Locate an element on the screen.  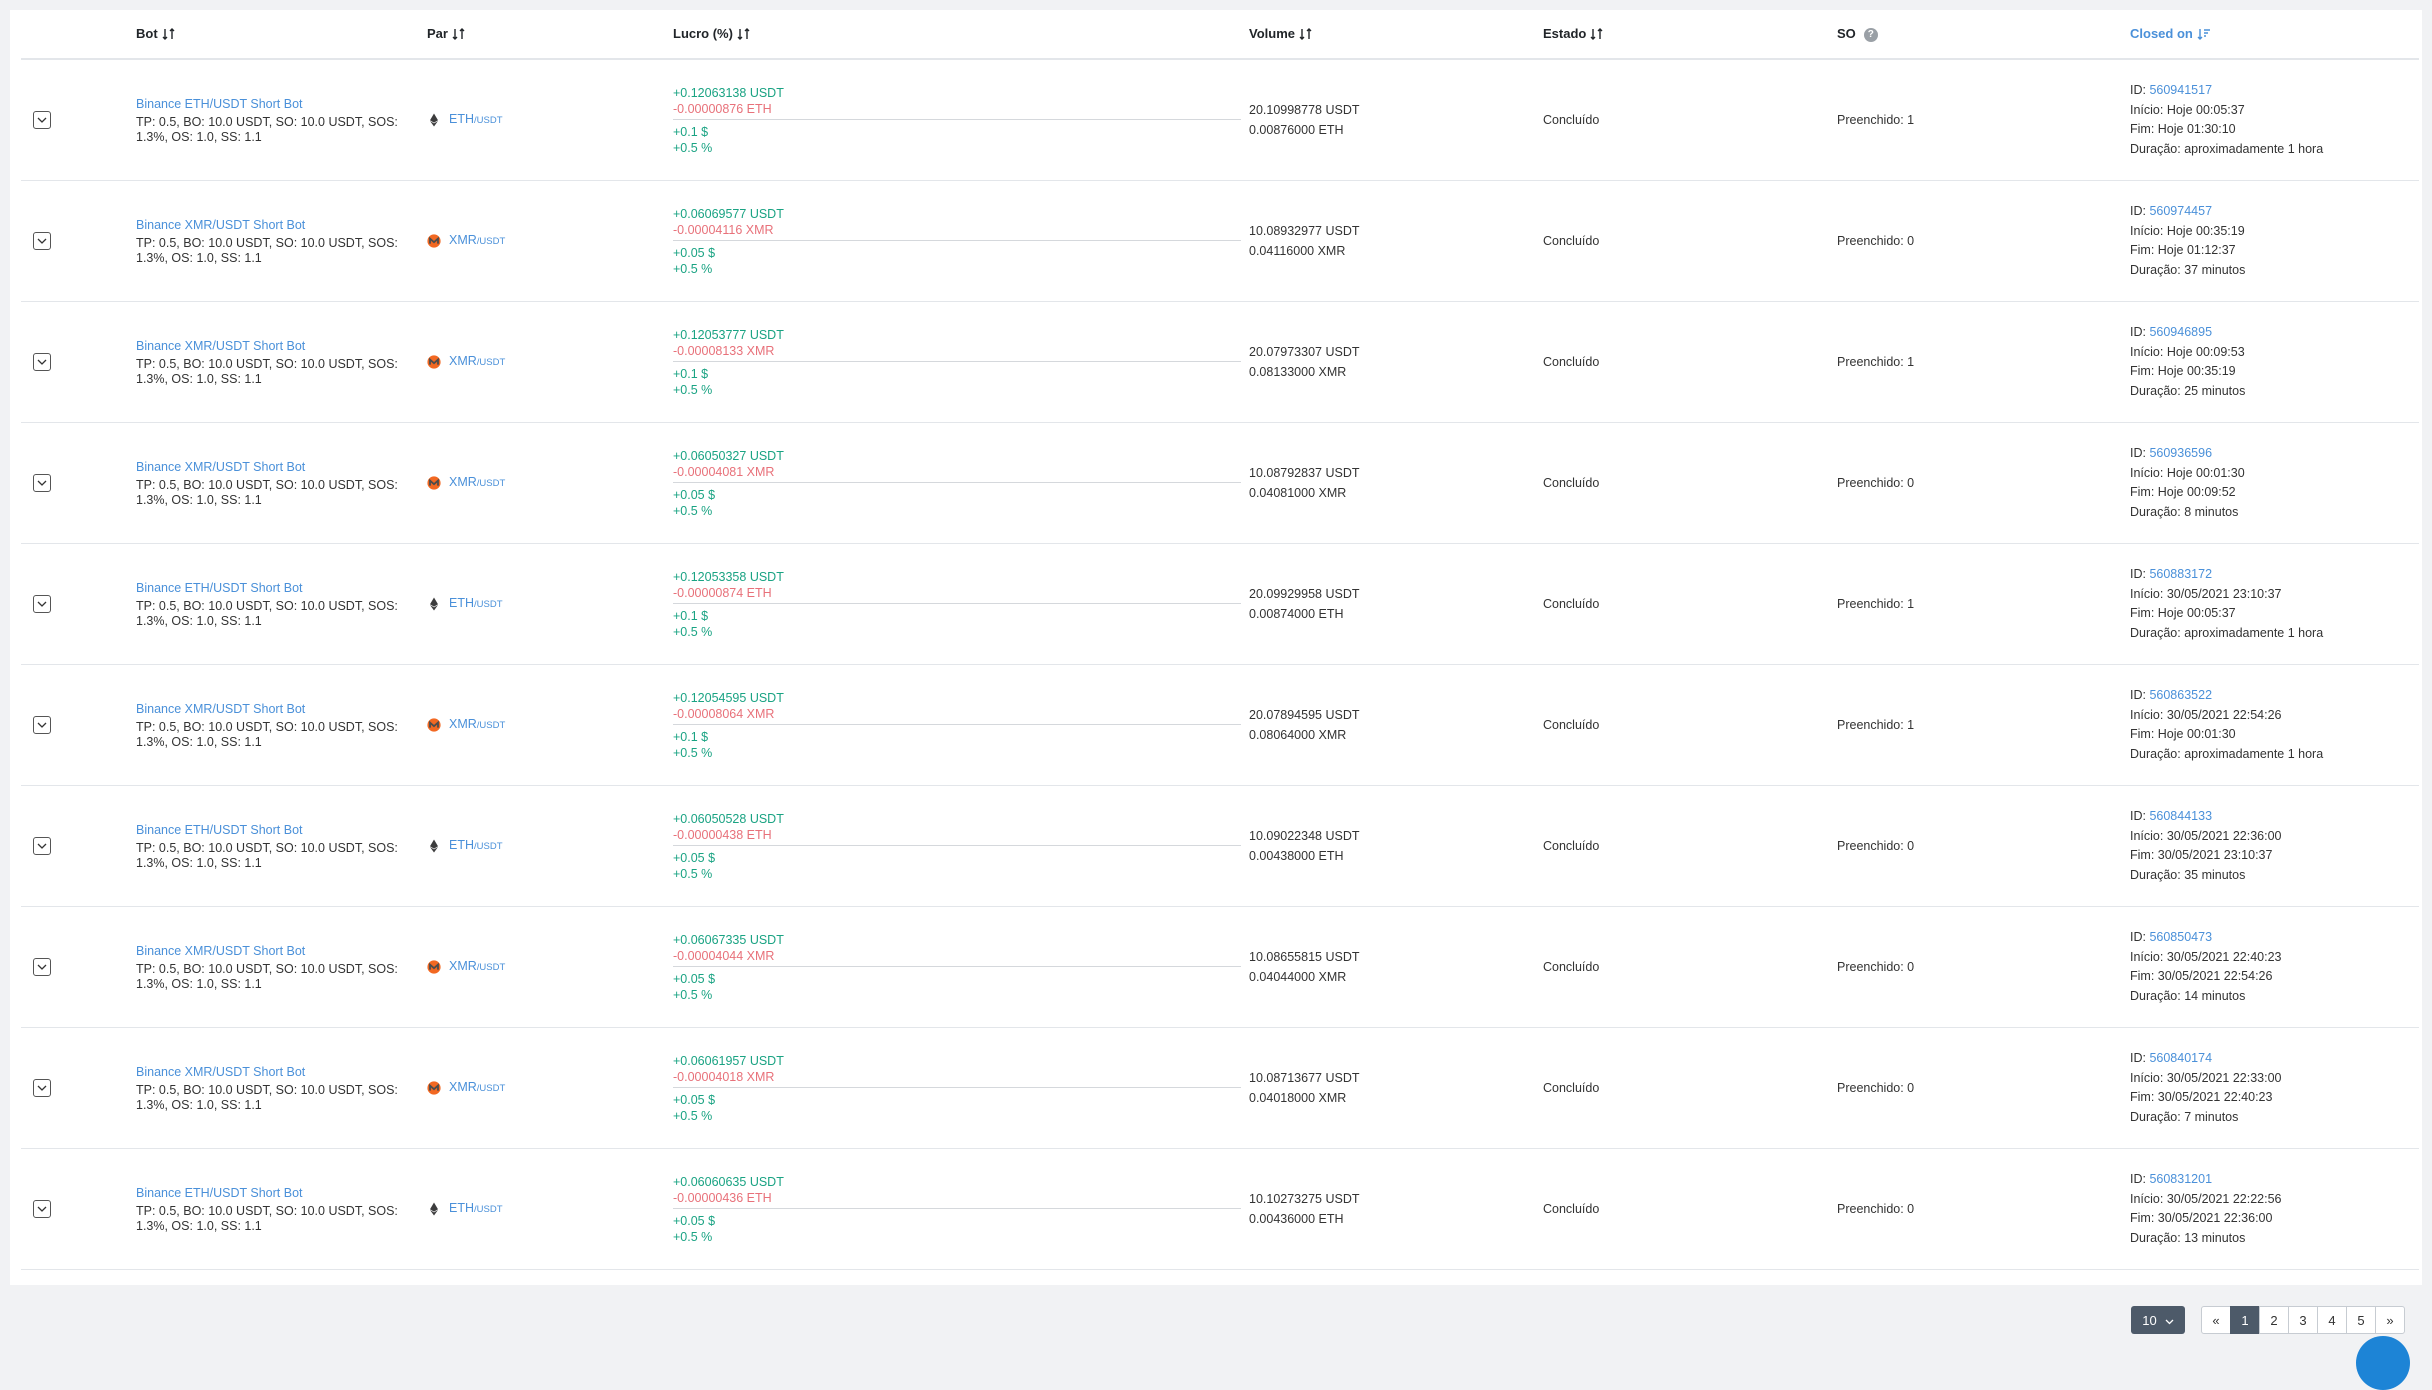
header-profit-label: Lucro (%) is located at coordinates (703, 33).